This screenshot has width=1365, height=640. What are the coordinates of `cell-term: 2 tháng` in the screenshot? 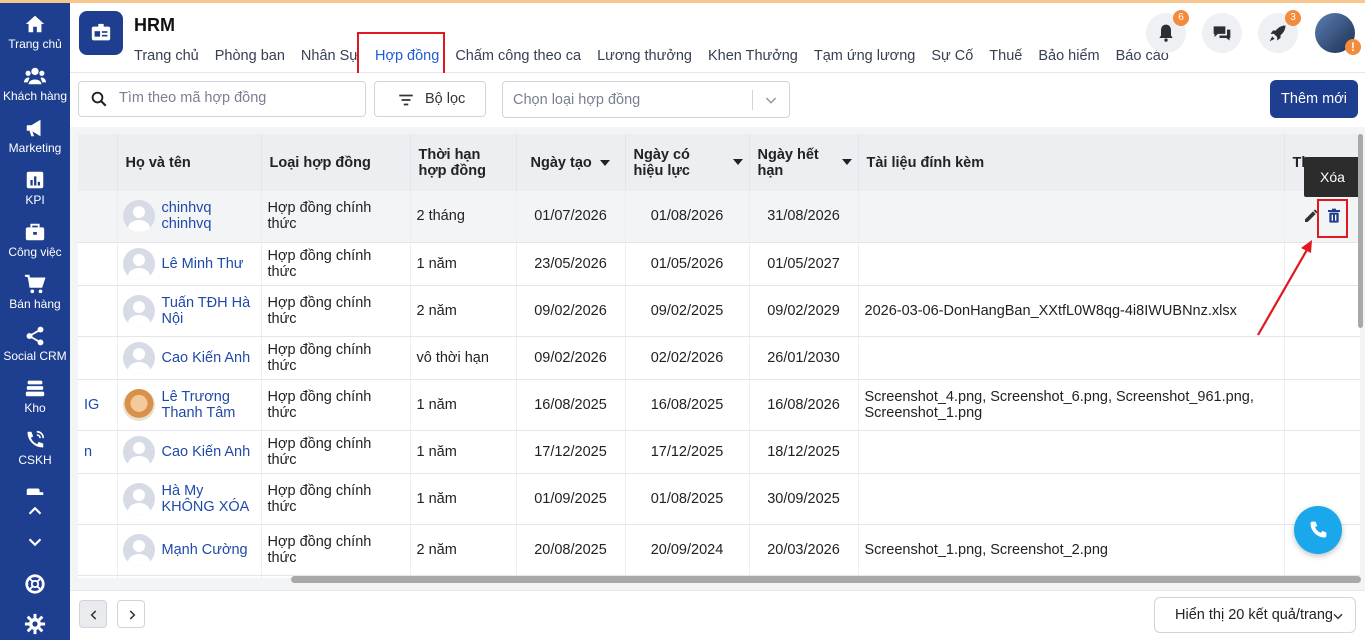 It's located at (463, 217).